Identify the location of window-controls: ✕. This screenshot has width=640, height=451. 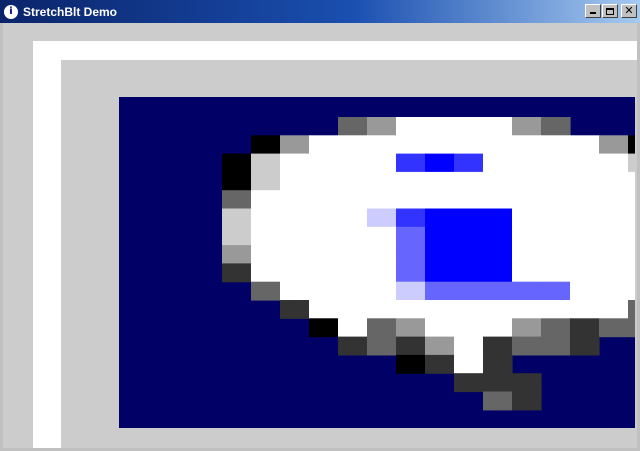
(611, 11).